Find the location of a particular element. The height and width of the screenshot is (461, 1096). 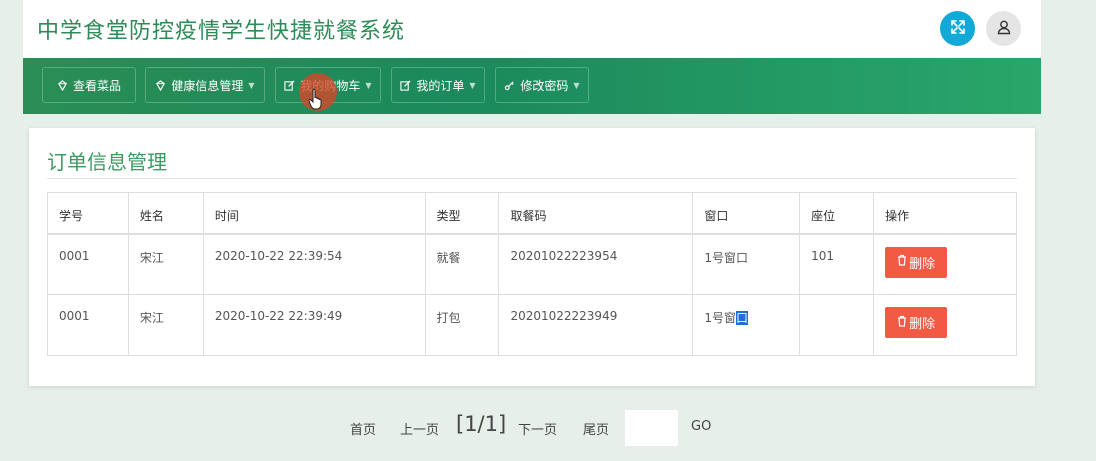

column-header: 窗口 is located at coordinates (746, 213).